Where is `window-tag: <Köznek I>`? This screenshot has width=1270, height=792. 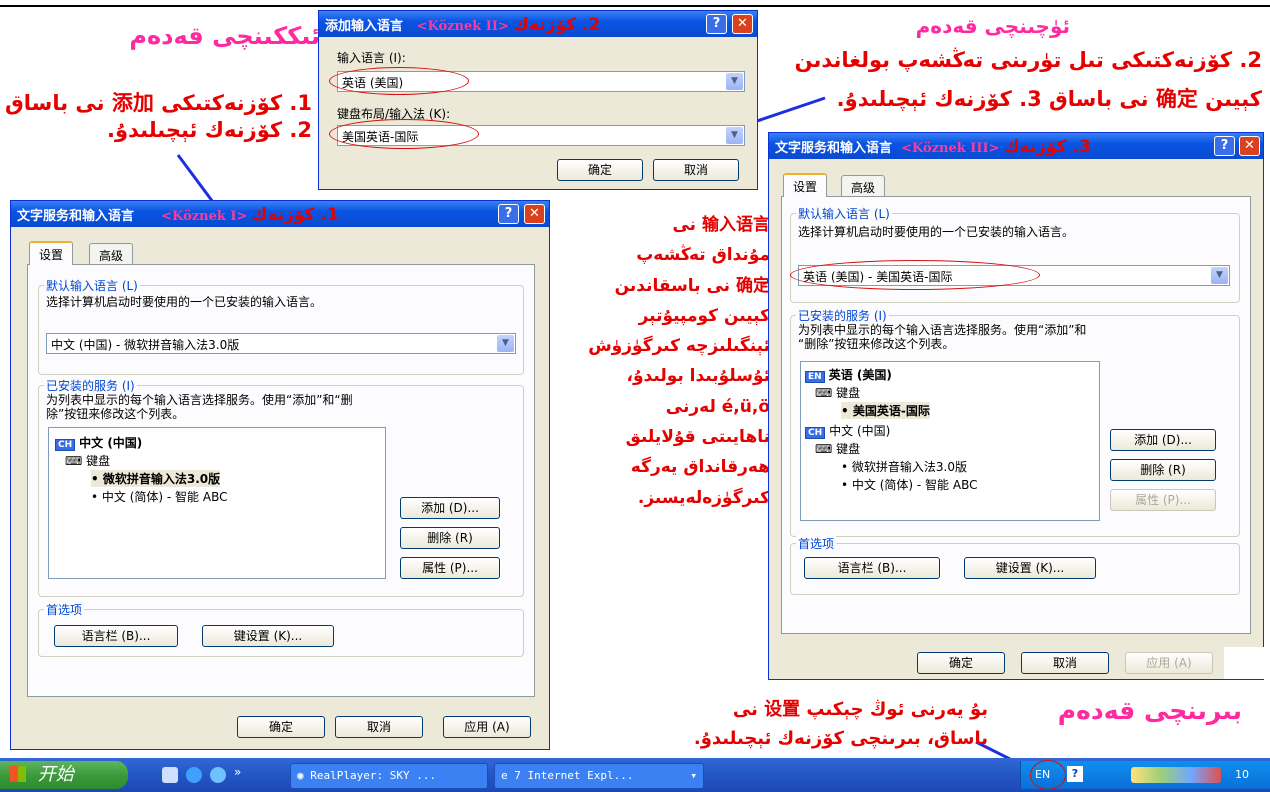
window-tag: <Köznek I> is located at coordinates (204, 216).